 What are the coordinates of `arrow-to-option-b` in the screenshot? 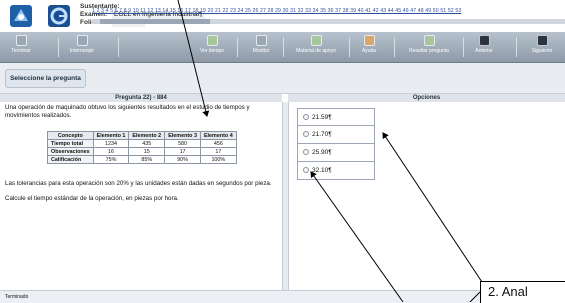 It's located at (432, 207).